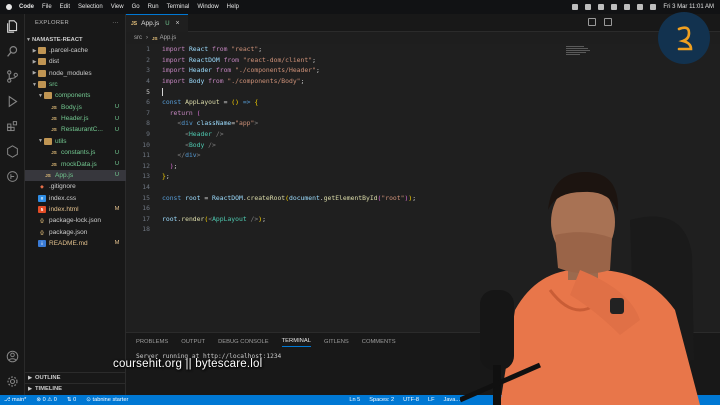 The image size is (720, 405). I want to click on code-token: const, so click(174, 102).